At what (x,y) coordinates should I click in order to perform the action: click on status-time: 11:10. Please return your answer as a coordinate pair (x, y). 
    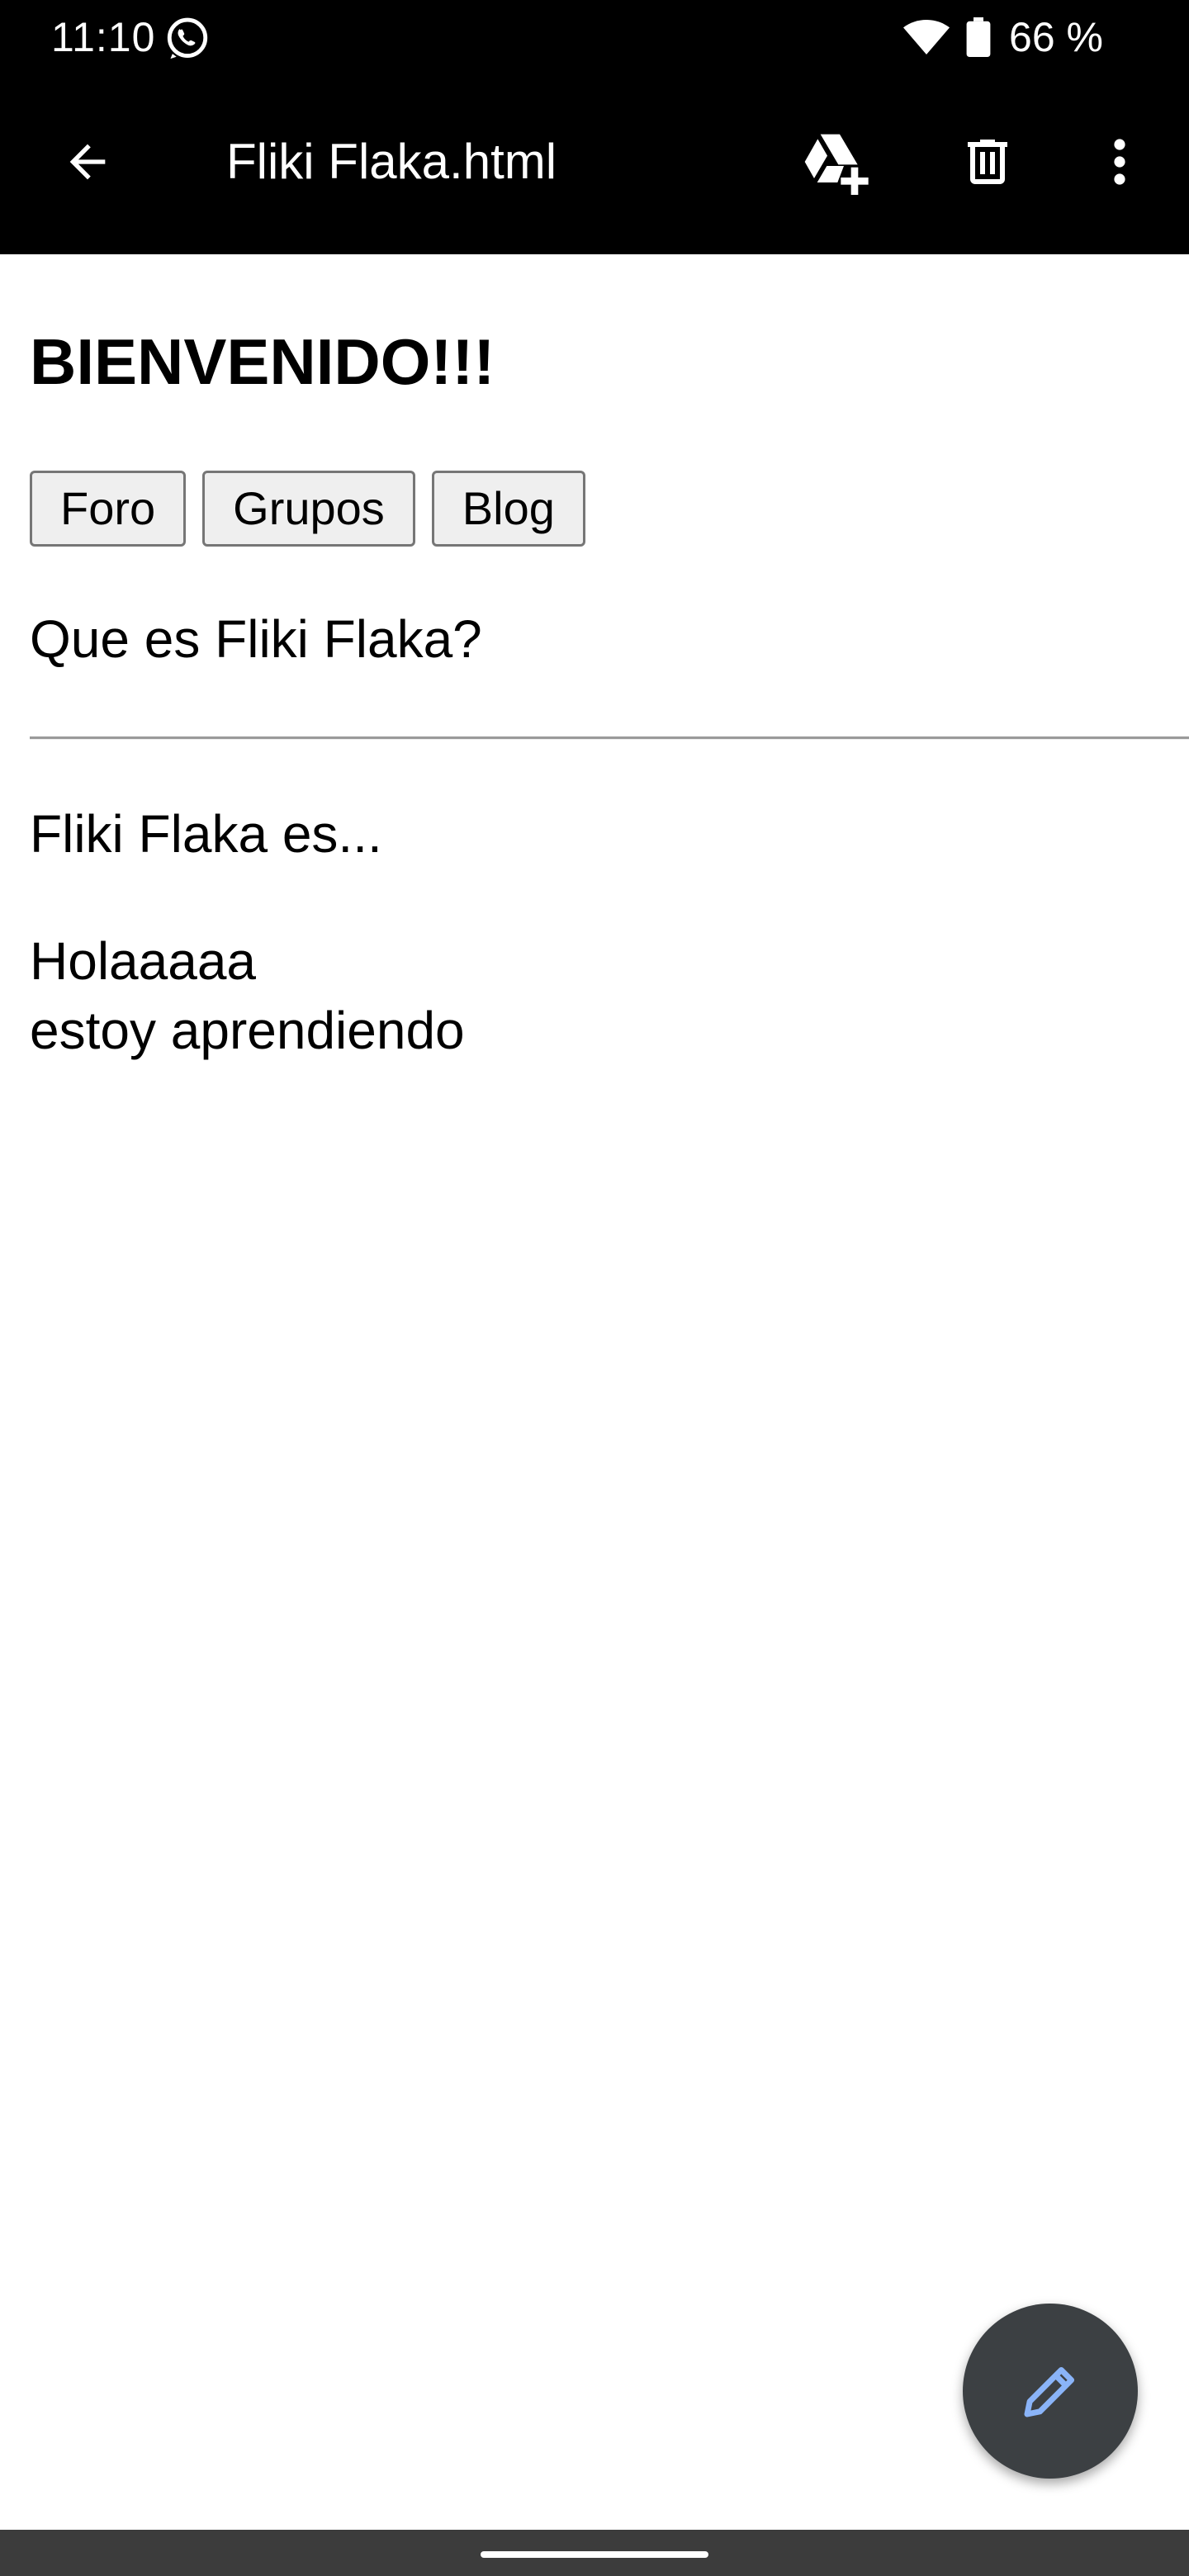
    Looking at the image, I should click on (103, 37).